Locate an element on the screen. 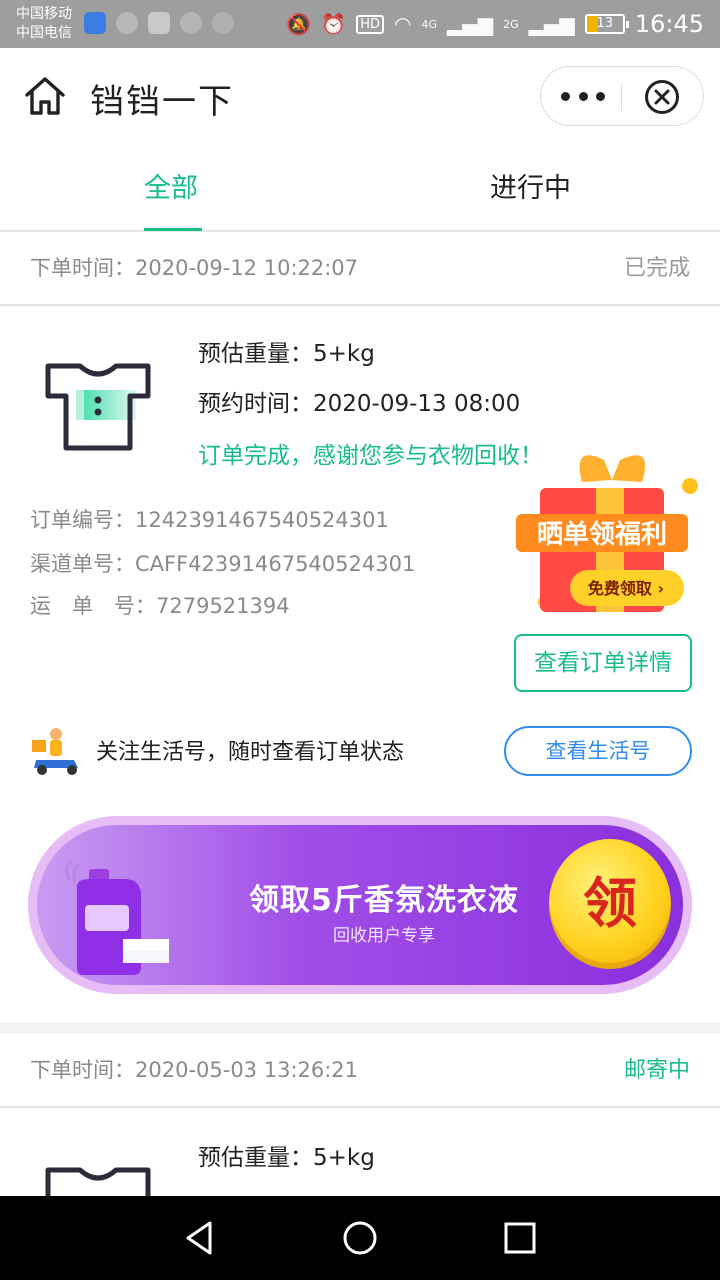  delivery-rider-icon is located at coordinates (55, 751).